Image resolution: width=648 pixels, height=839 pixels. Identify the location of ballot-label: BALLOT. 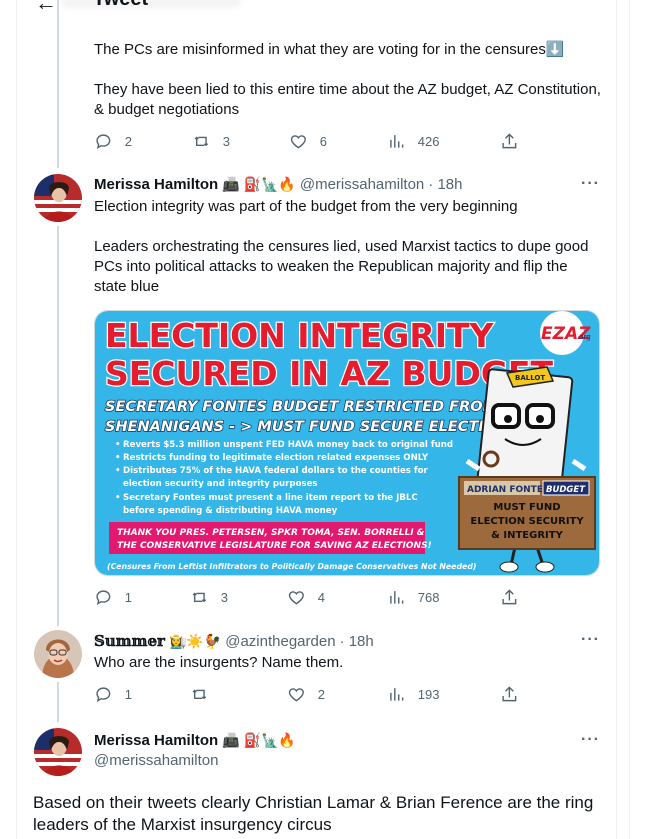
(530, 378).